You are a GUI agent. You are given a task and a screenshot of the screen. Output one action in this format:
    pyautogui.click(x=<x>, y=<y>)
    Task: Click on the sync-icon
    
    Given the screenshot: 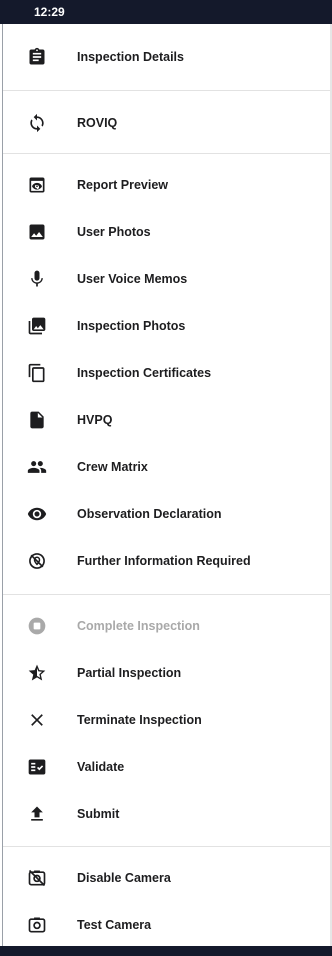 What is the action you would take?
    pyautogui.click(x=37, y=123)
    